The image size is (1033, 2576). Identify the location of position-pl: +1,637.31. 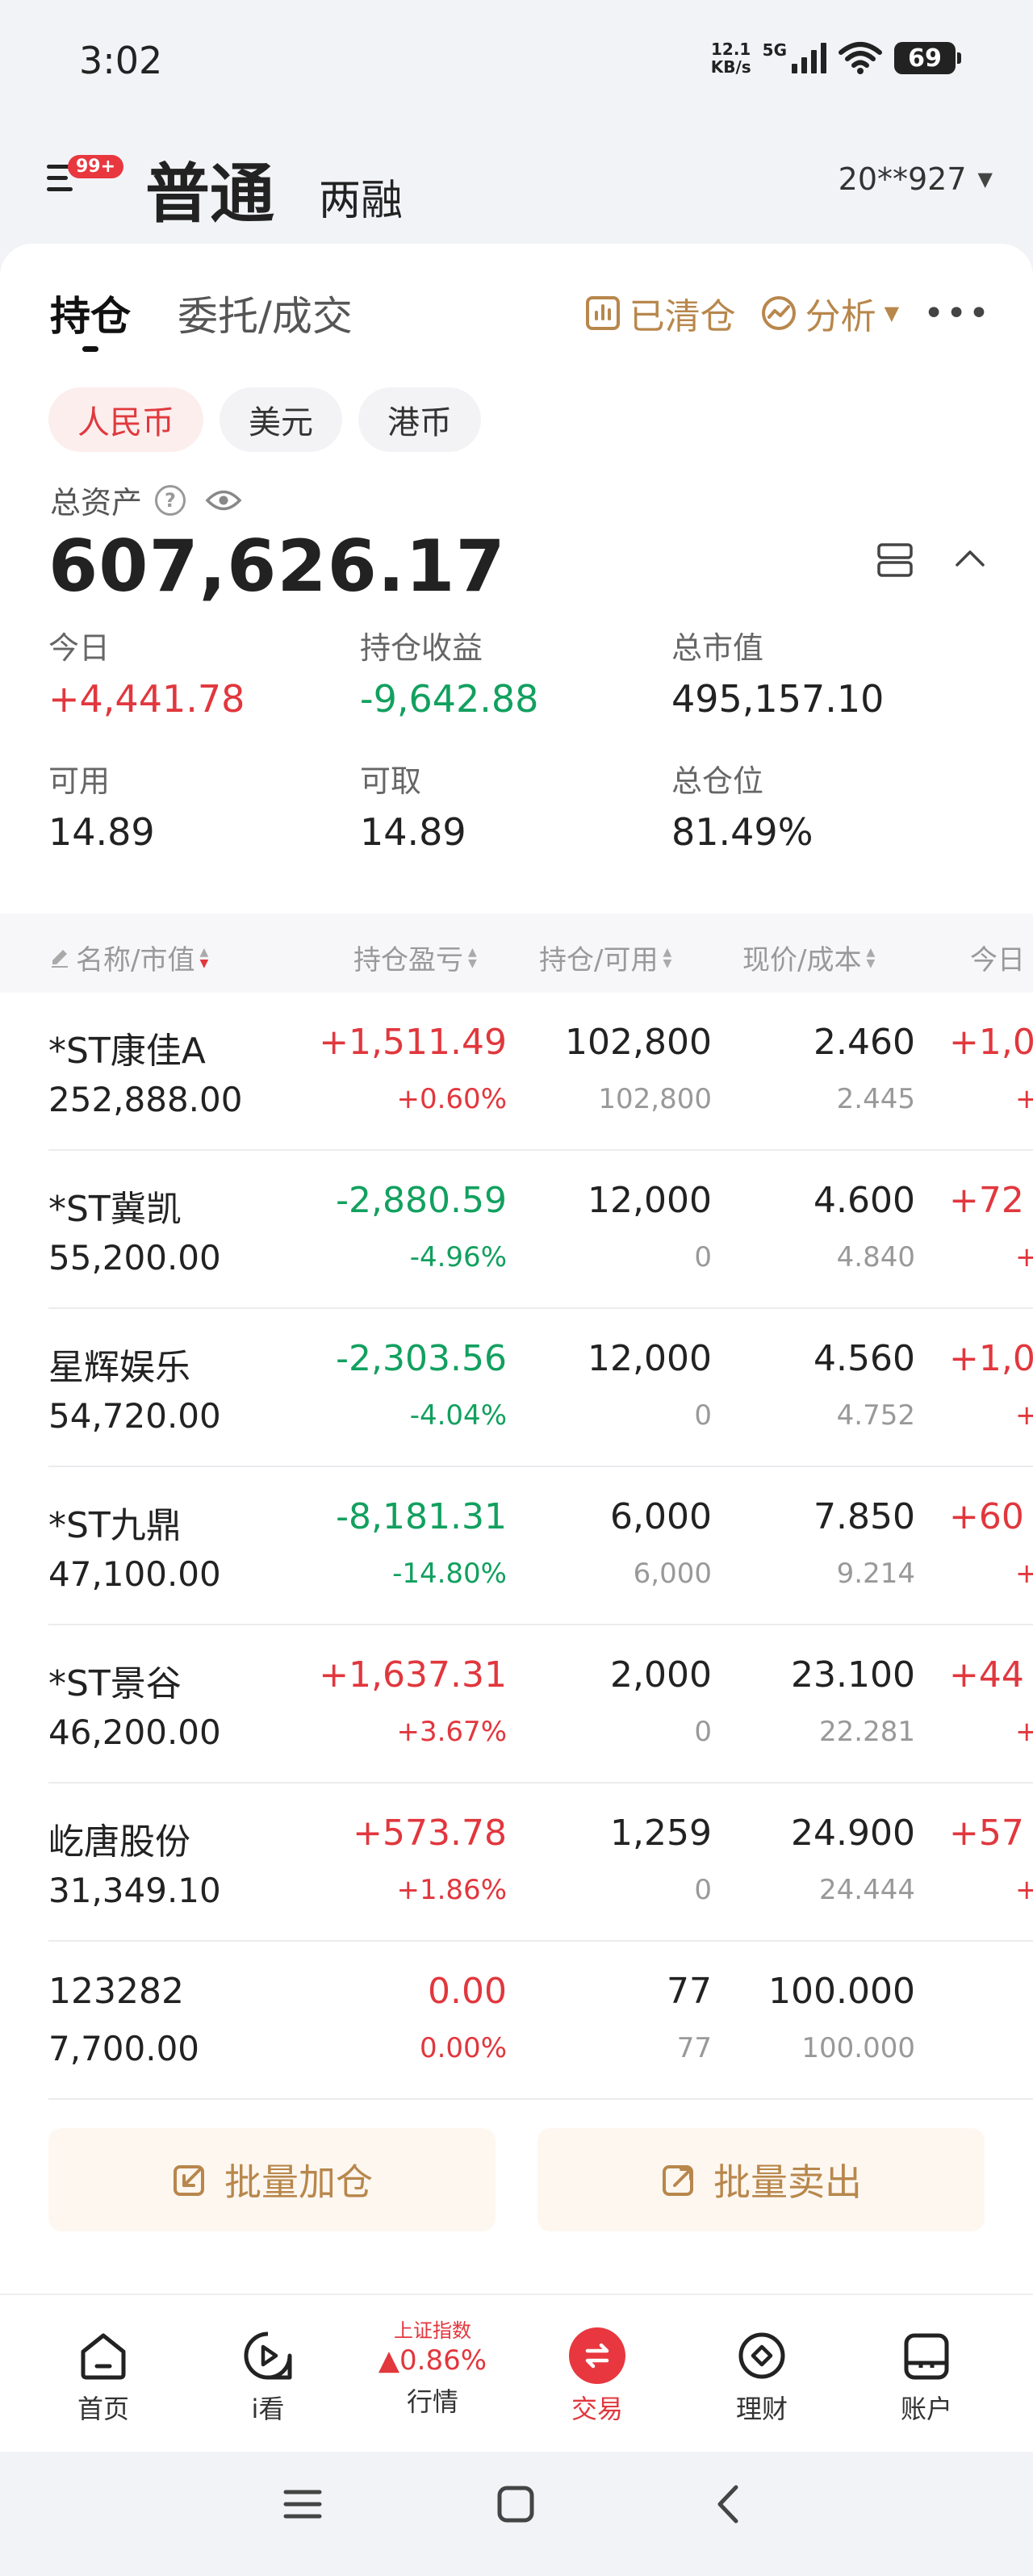
(413, 1675).